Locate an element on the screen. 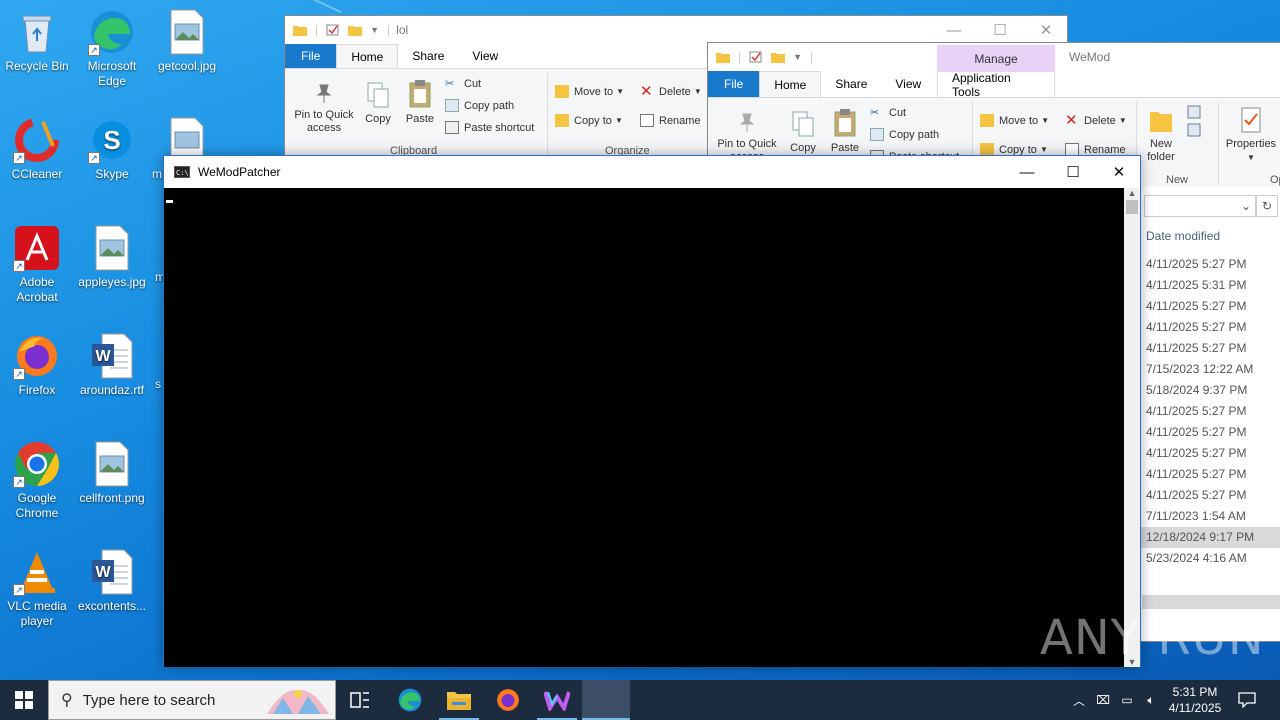 This screenshot has height=720, width=1280. file-row-date: 5/23/2024 4:16 AM is located at coordinates (1210, 558).